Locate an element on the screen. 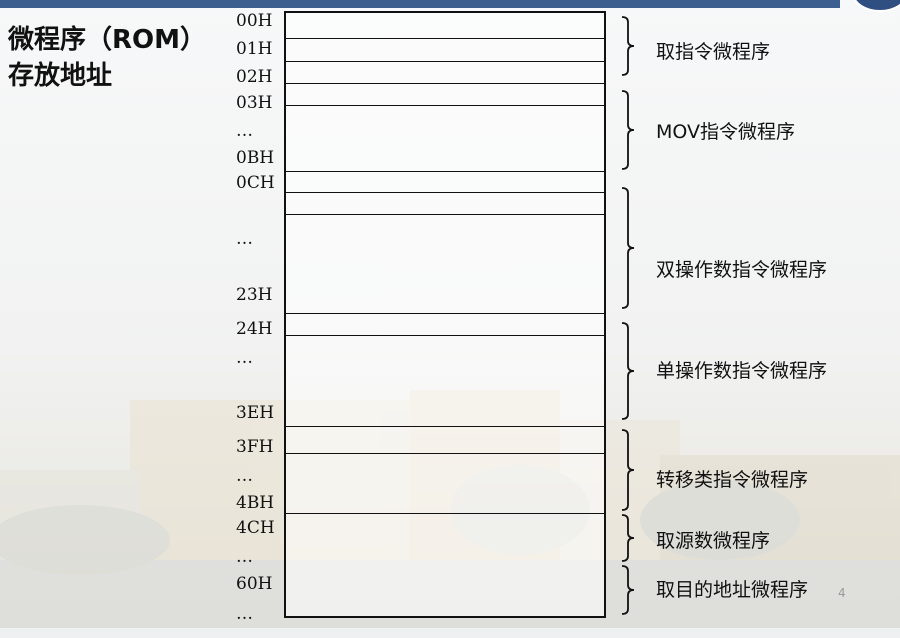 This screenshot has height=638, width=900. brace-double-operand is located at coordinates (630, 248).